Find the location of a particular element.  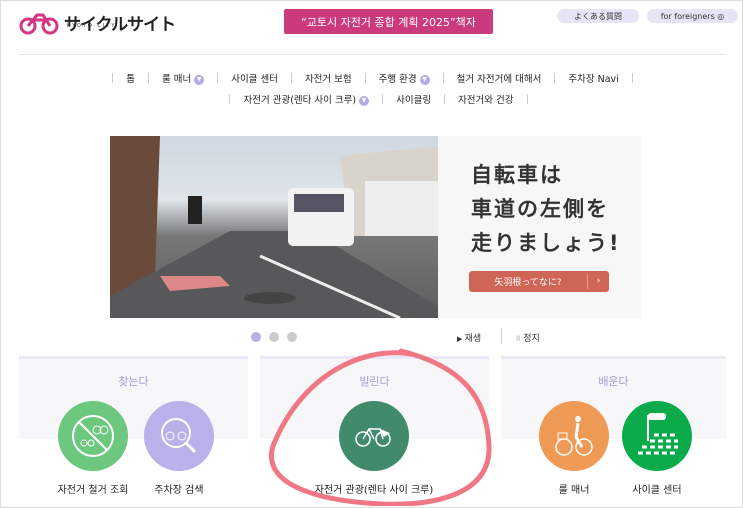

item-label: 주차장 검색 is located at coordinates (179, 490).